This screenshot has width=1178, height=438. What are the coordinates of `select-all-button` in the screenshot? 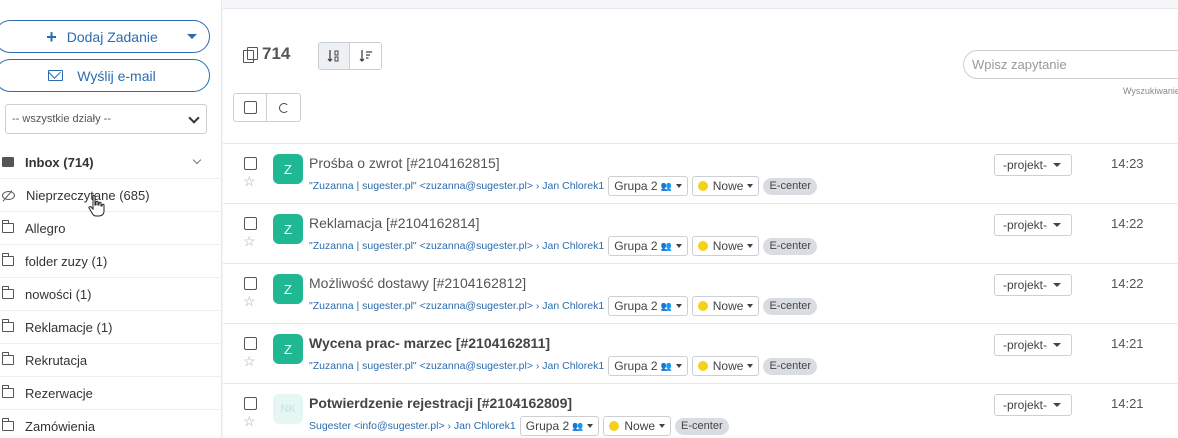 It's located at (250, 107).